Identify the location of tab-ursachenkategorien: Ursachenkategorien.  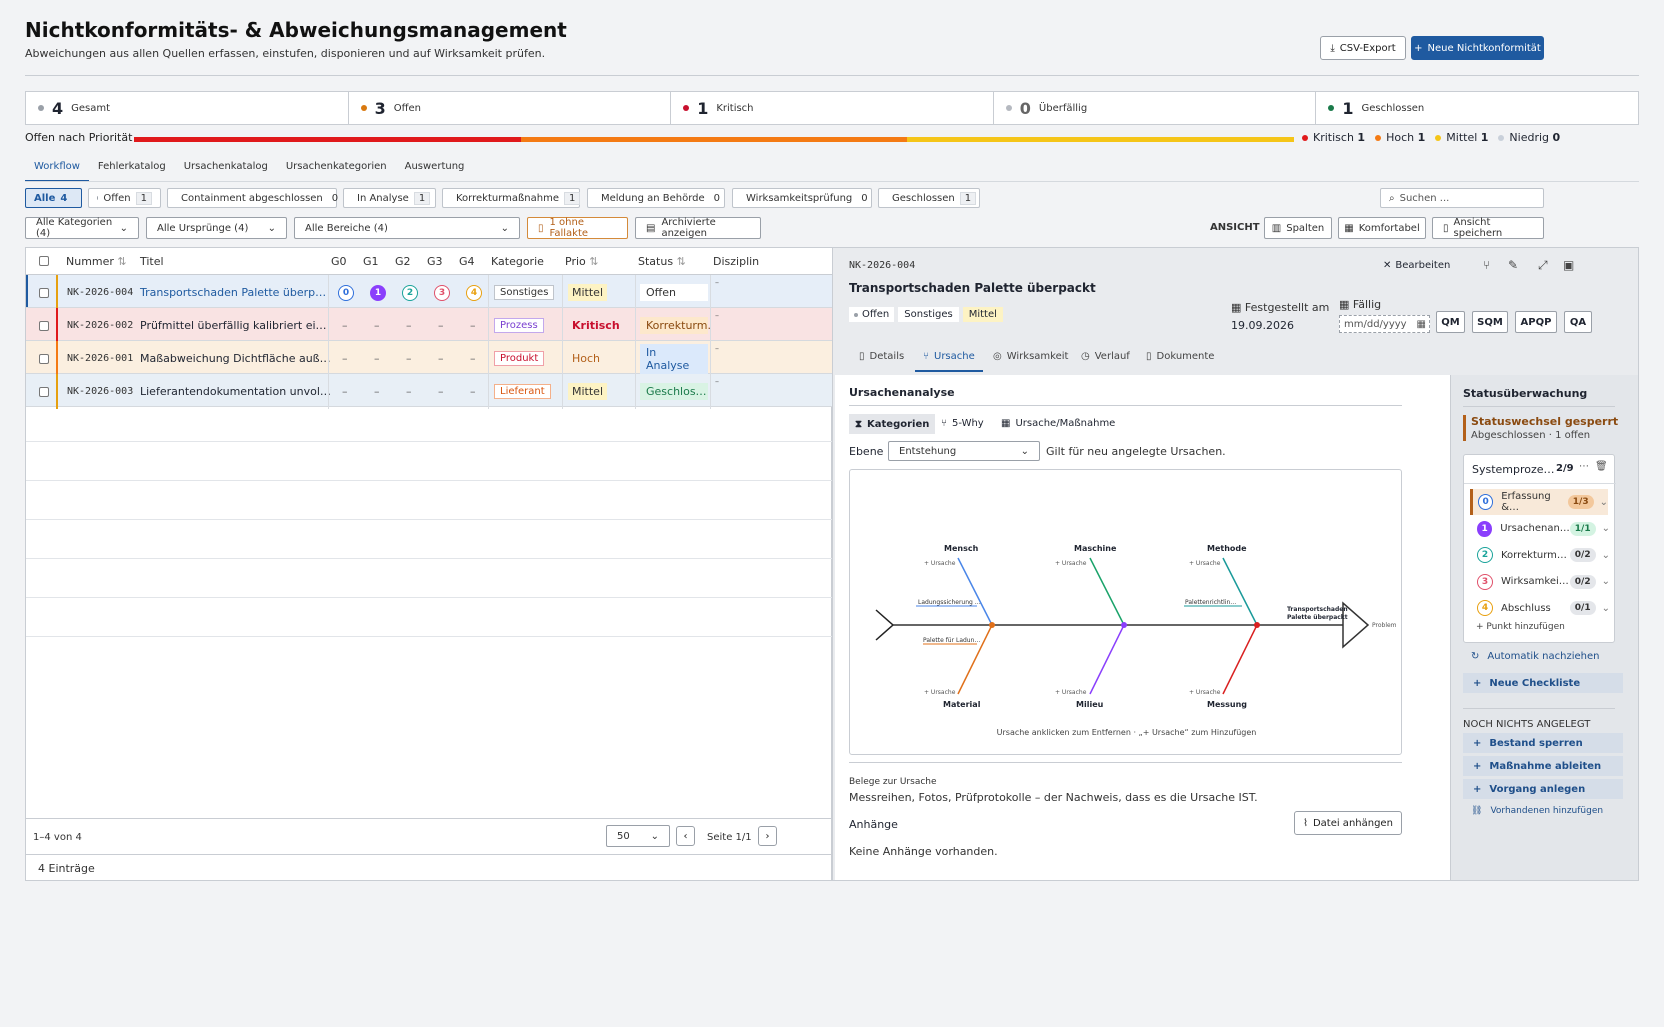
(336, 170).